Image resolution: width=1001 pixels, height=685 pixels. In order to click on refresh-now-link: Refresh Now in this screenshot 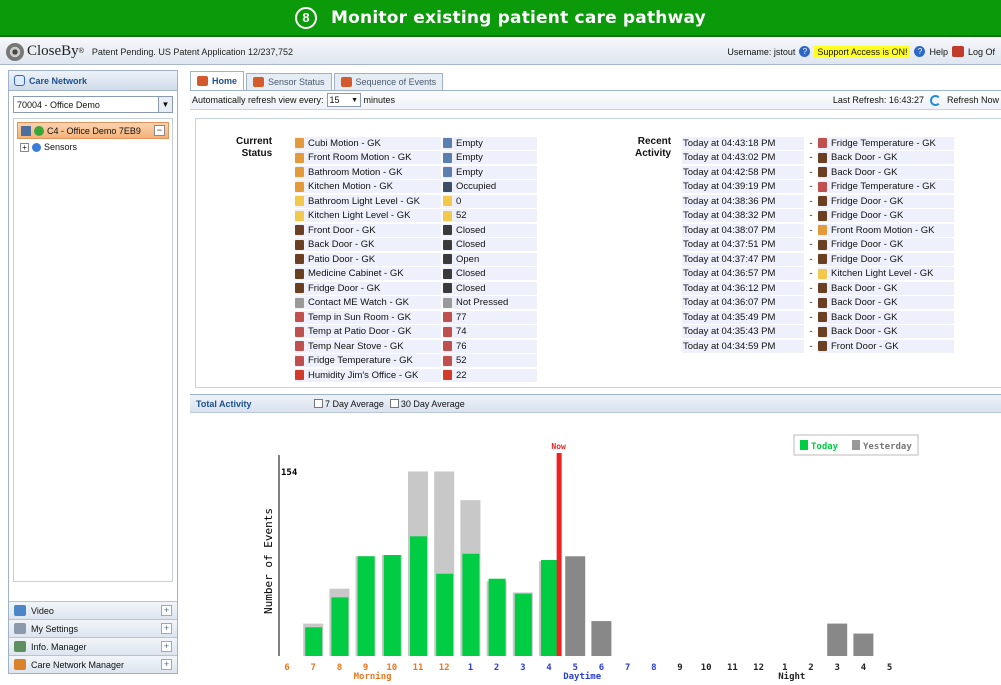, I will do `click(973, 100)`.